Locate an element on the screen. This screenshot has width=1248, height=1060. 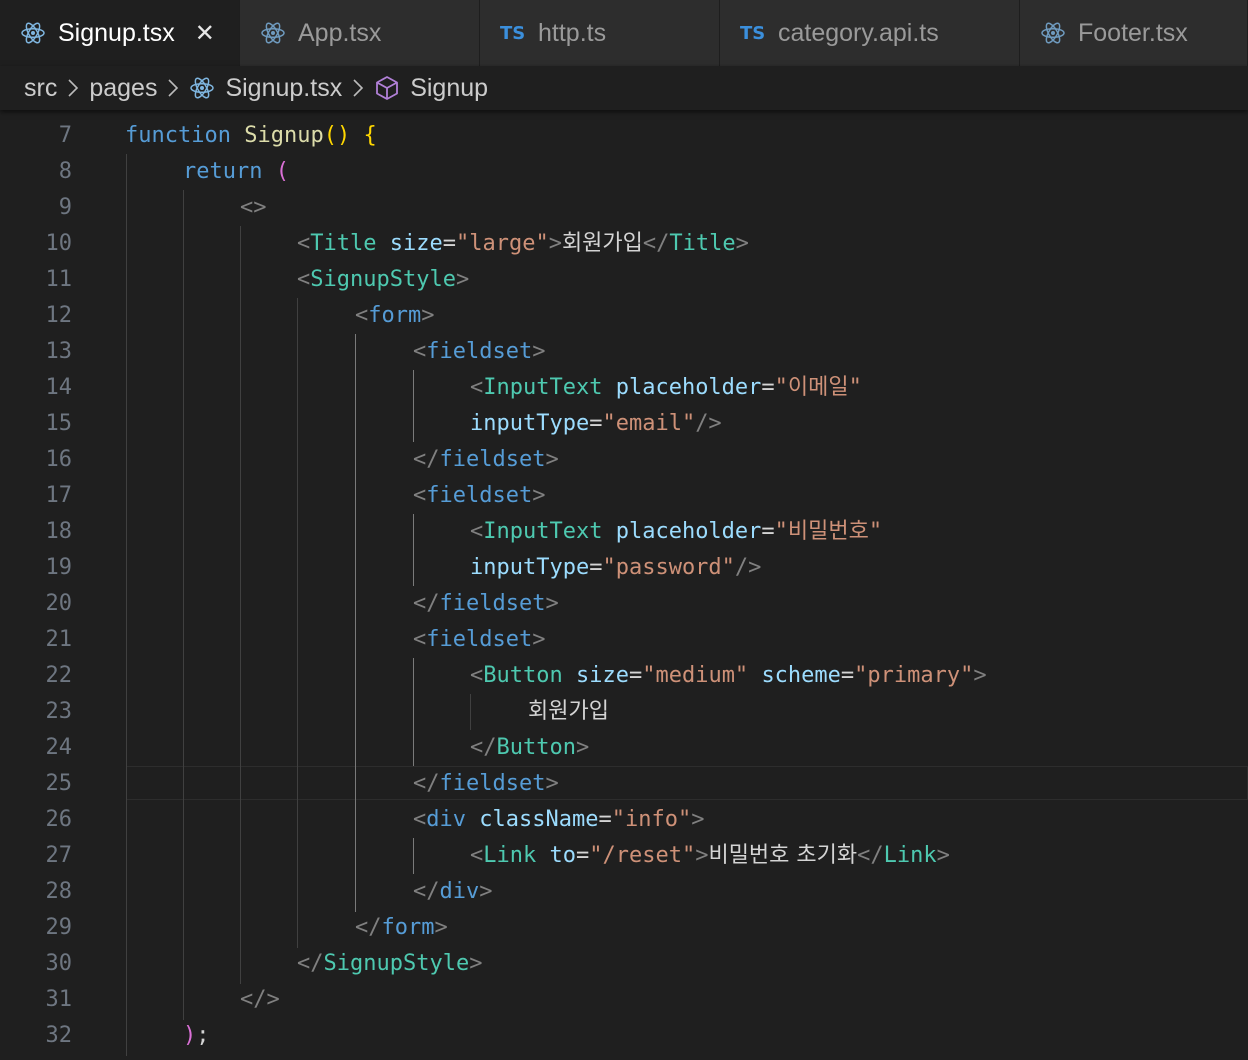
line-number: 16 is located at coordinates (59, 459).